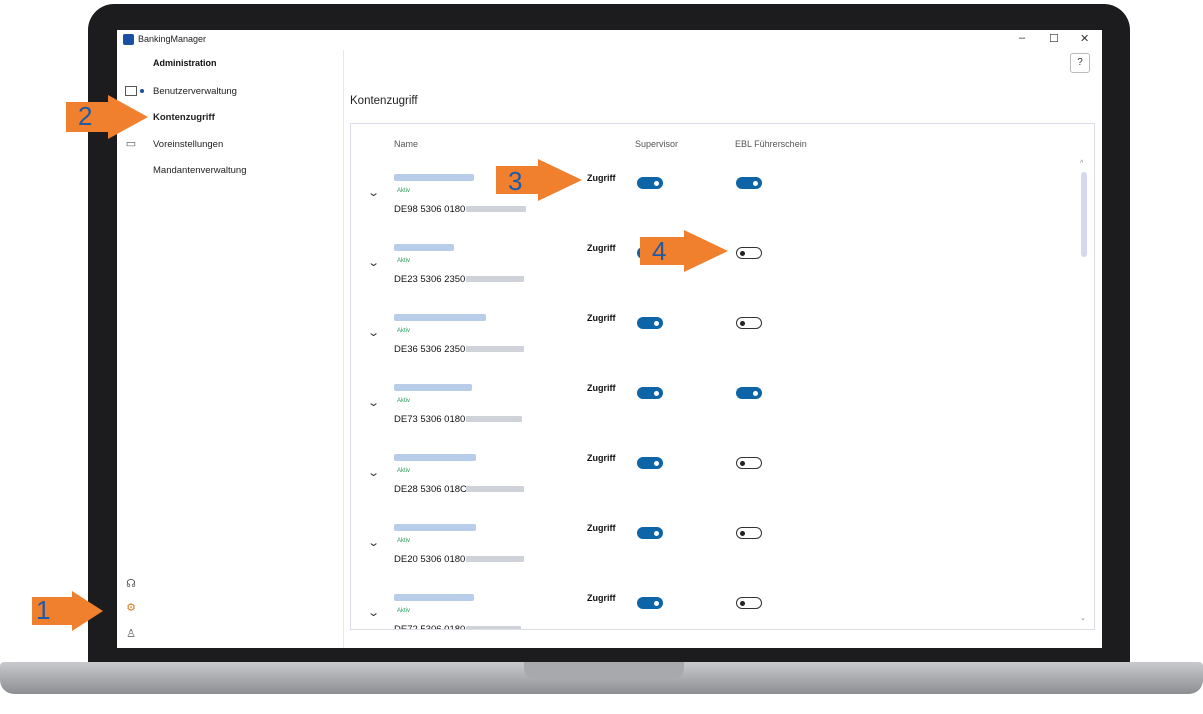 The height and width of the screenshot is (714, 1203). What do you see at coordinates (659, 251) in the screenshot?
I see `annotation-4: 4` at bounding box center [659, 251].